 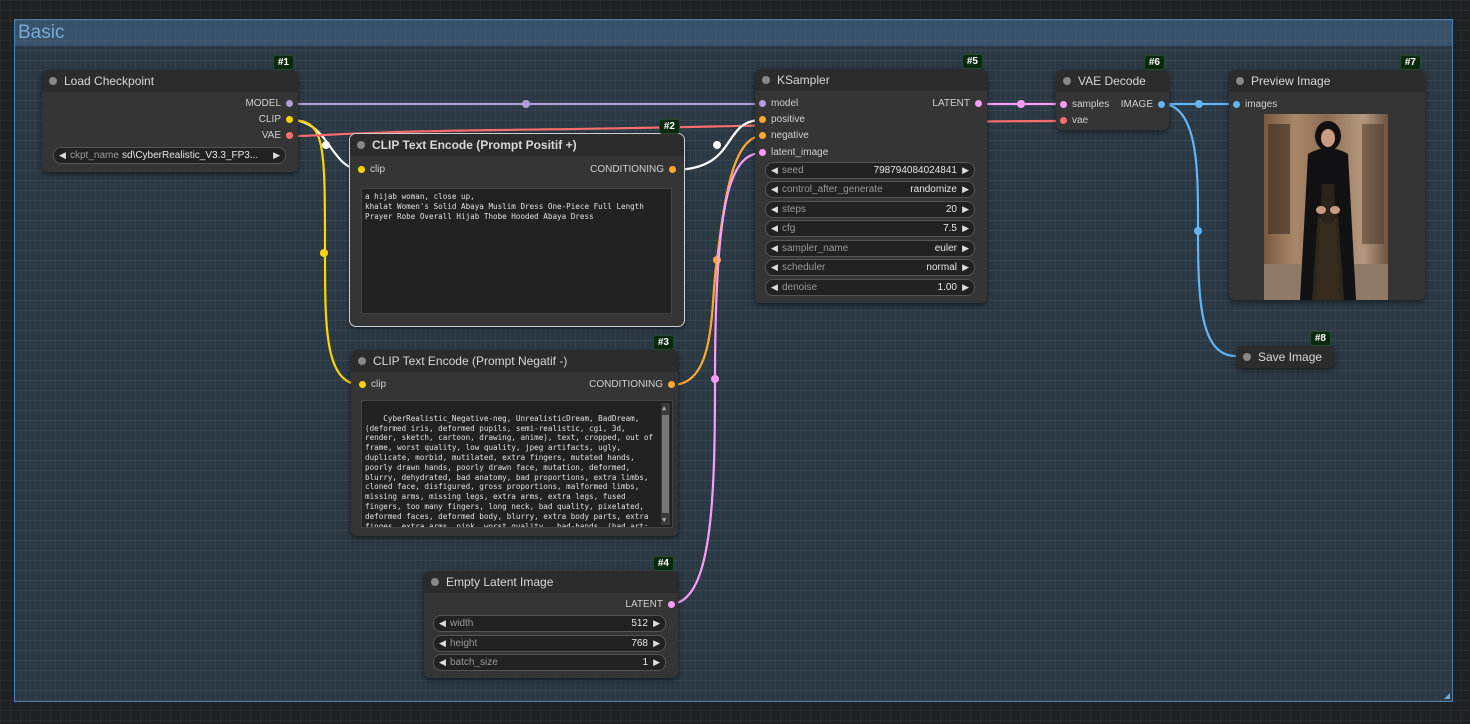 What do you see at coordinates (549, 643) in the screenshot?
I see `height-number-widget: ◀ height 768 ▶` at bounding box center [549, 643].